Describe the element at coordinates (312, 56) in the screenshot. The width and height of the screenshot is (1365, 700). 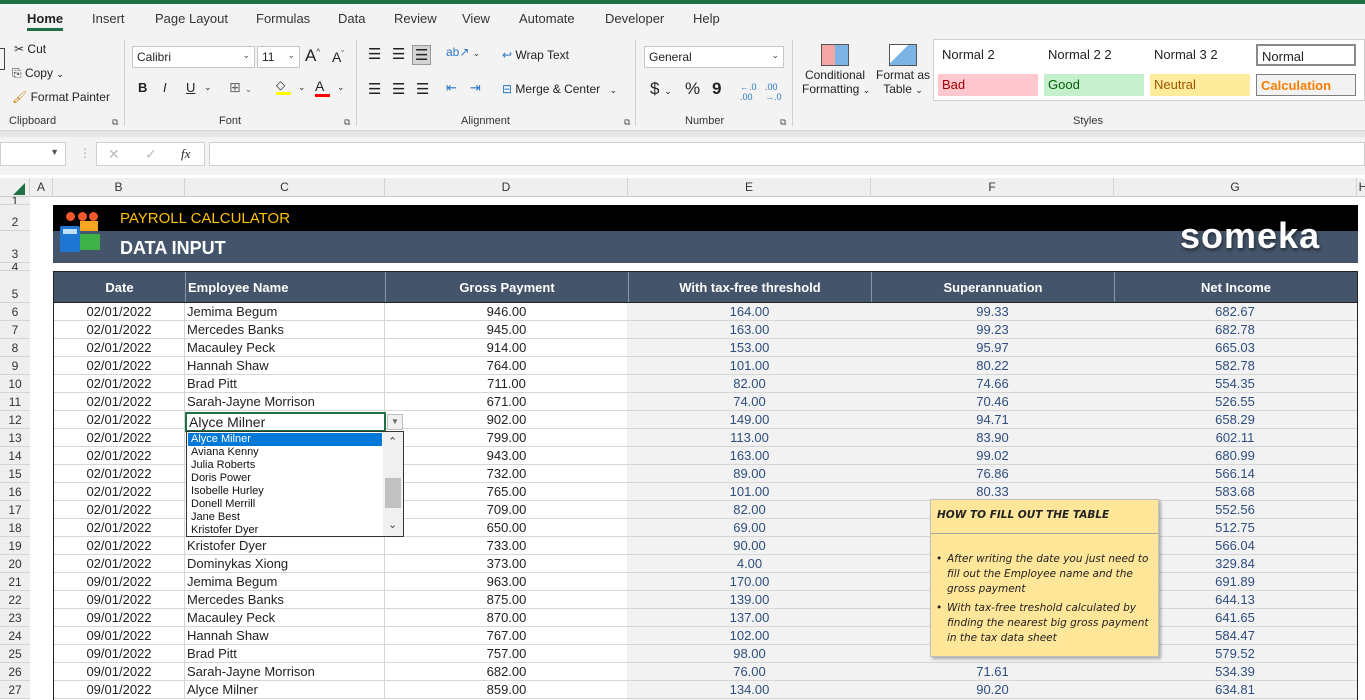
I see `grow-font-button: A^` at that location.